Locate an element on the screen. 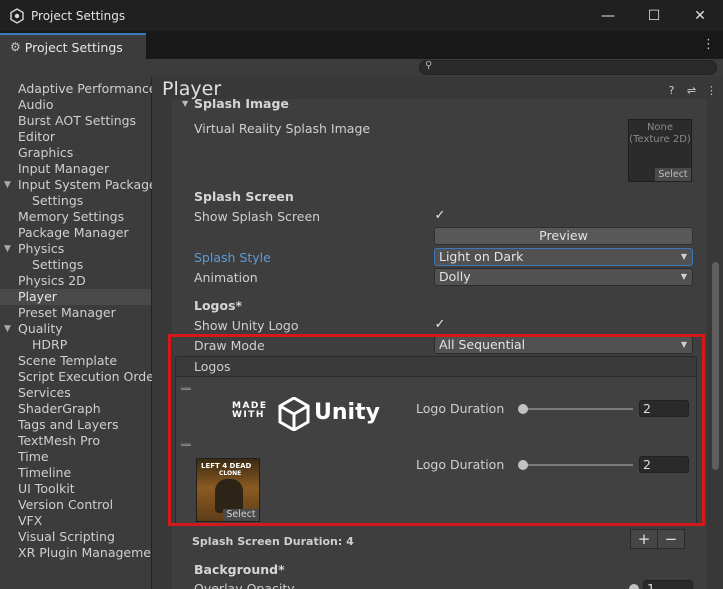  nav-item-label: HDRP is located at coordinates (50, 344).